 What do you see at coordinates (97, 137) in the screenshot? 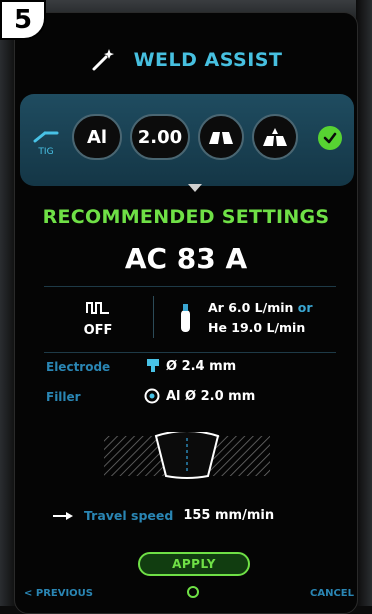
I see `material-button: Al` at bounding box center [97, 137].